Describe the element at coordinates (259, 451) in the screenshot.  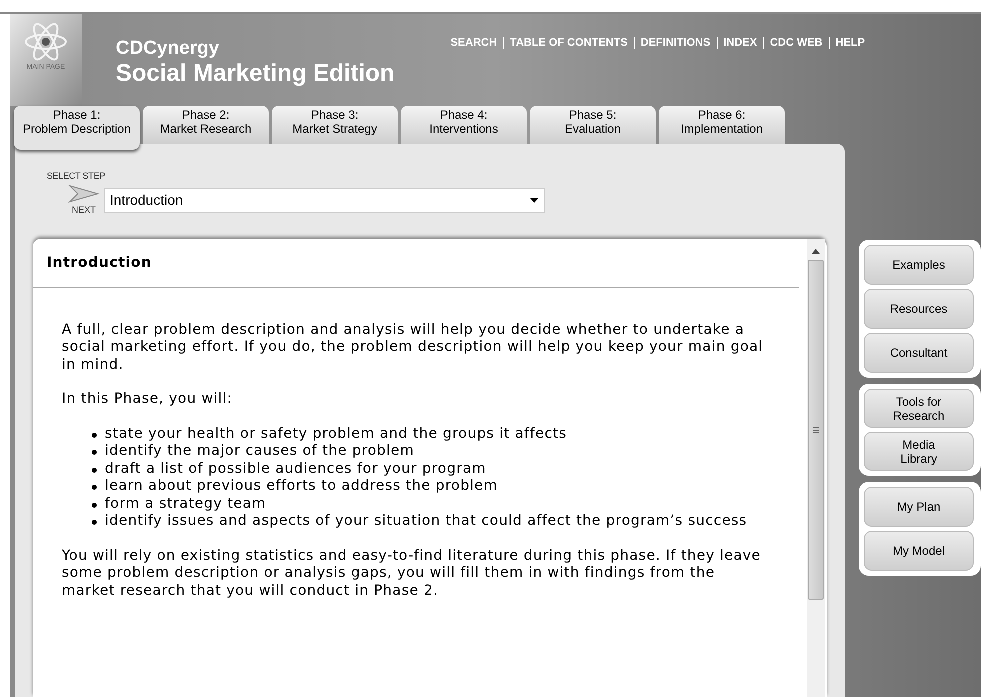
I see `list-item-text: identify the major causes of the problem` at that location.